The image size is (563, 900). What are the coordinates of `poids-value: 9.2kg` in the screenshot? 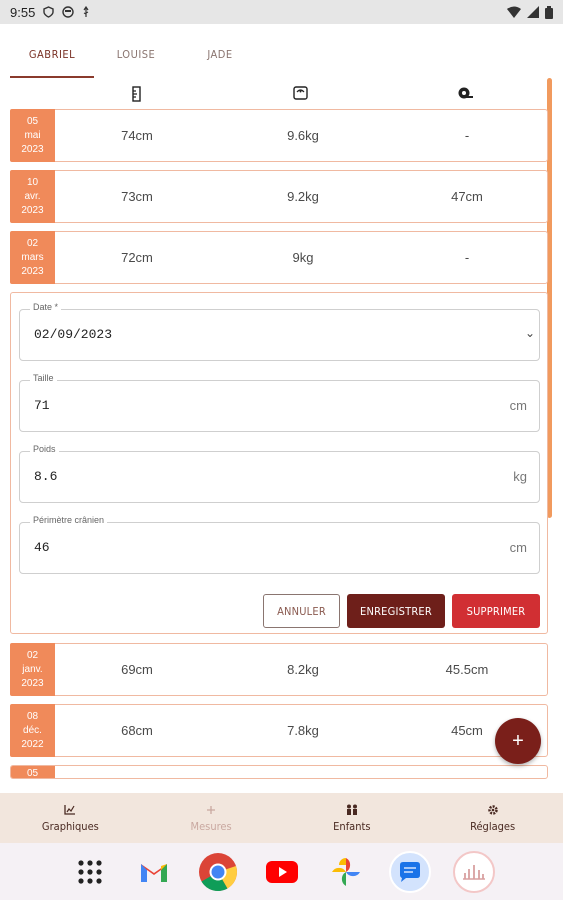 It's located at (303, 196).